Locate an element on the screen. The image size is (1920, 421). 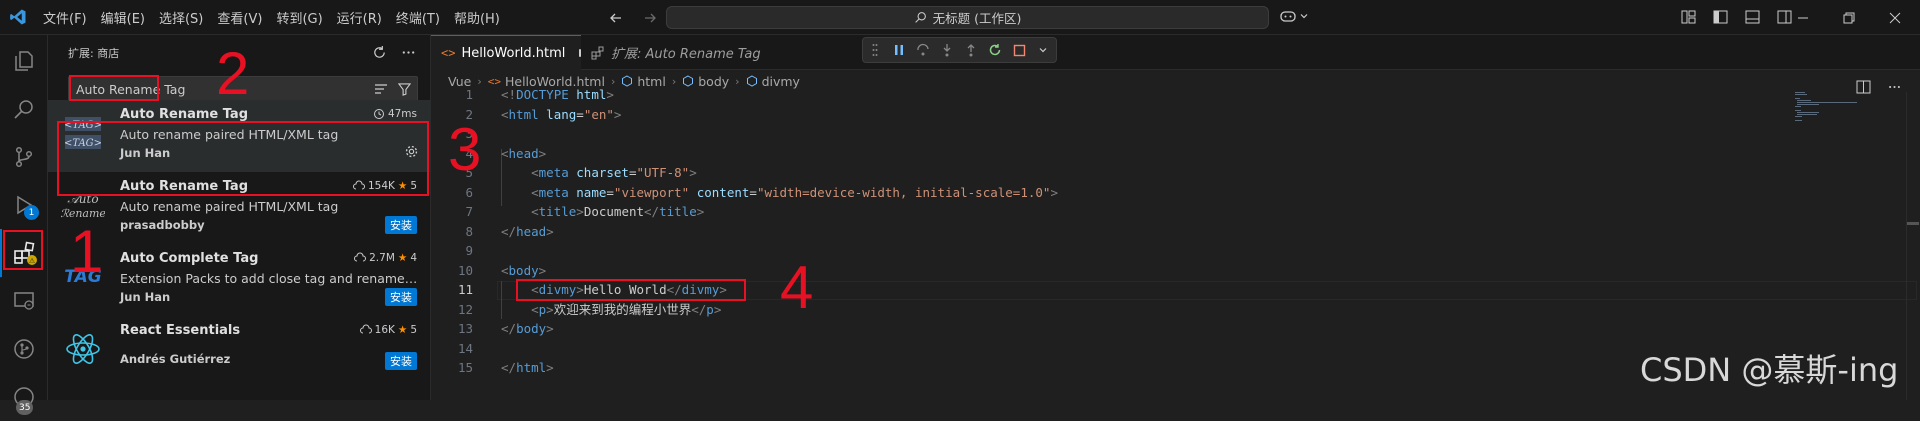
code-line: 5 <meta charset="UTF-8"> is located at coordinates (1175, 172).